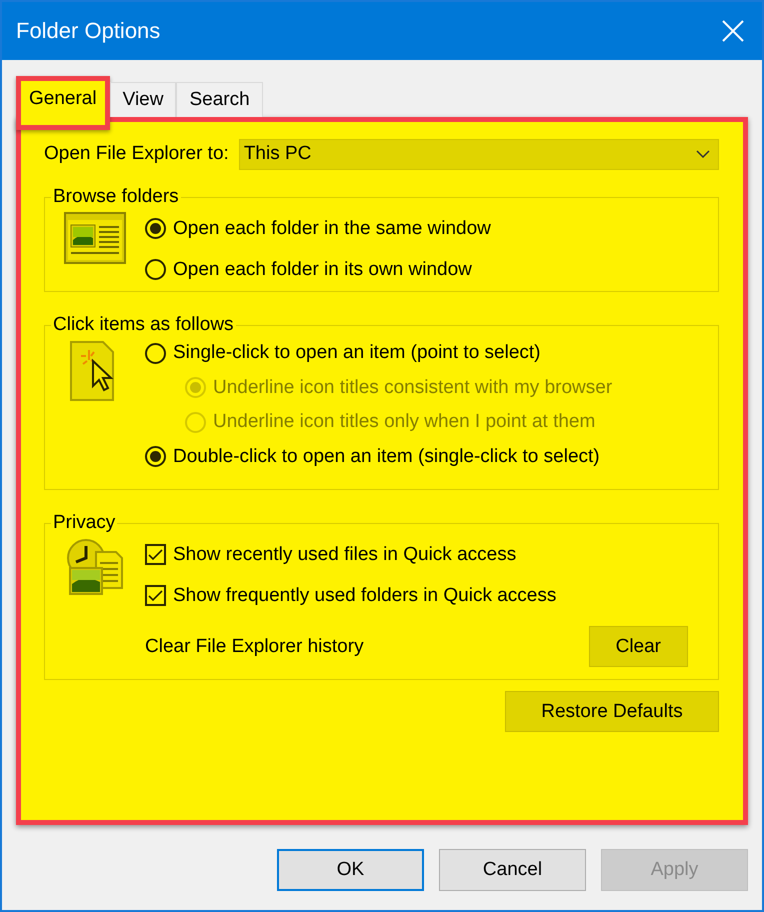 This screenshot has width=764, height=912. Describe the element at coordinates (84, 523) in the screenshot. I see `group-title: Privacy` at that location.